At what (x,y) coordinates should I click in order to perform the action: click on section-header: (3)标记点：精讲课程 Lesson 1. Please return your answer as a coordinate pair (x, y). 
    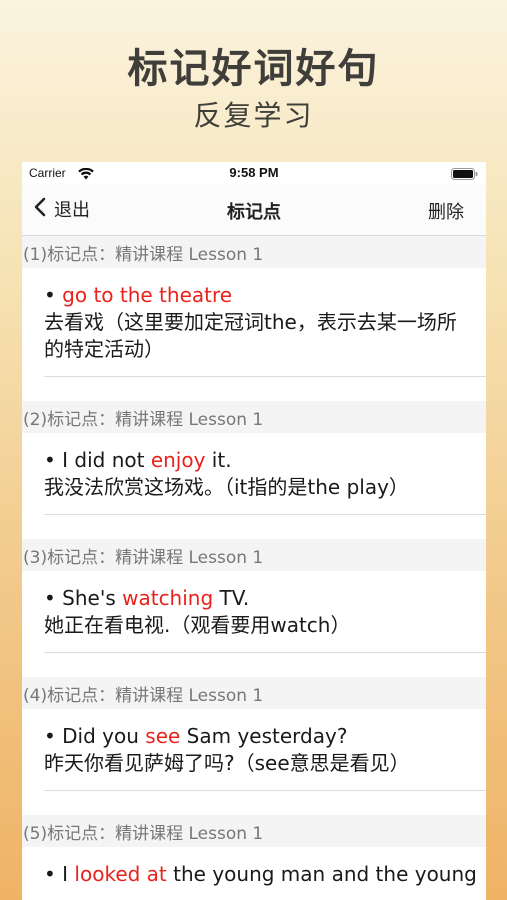
    Looking at the image, I should click on (254, 555).